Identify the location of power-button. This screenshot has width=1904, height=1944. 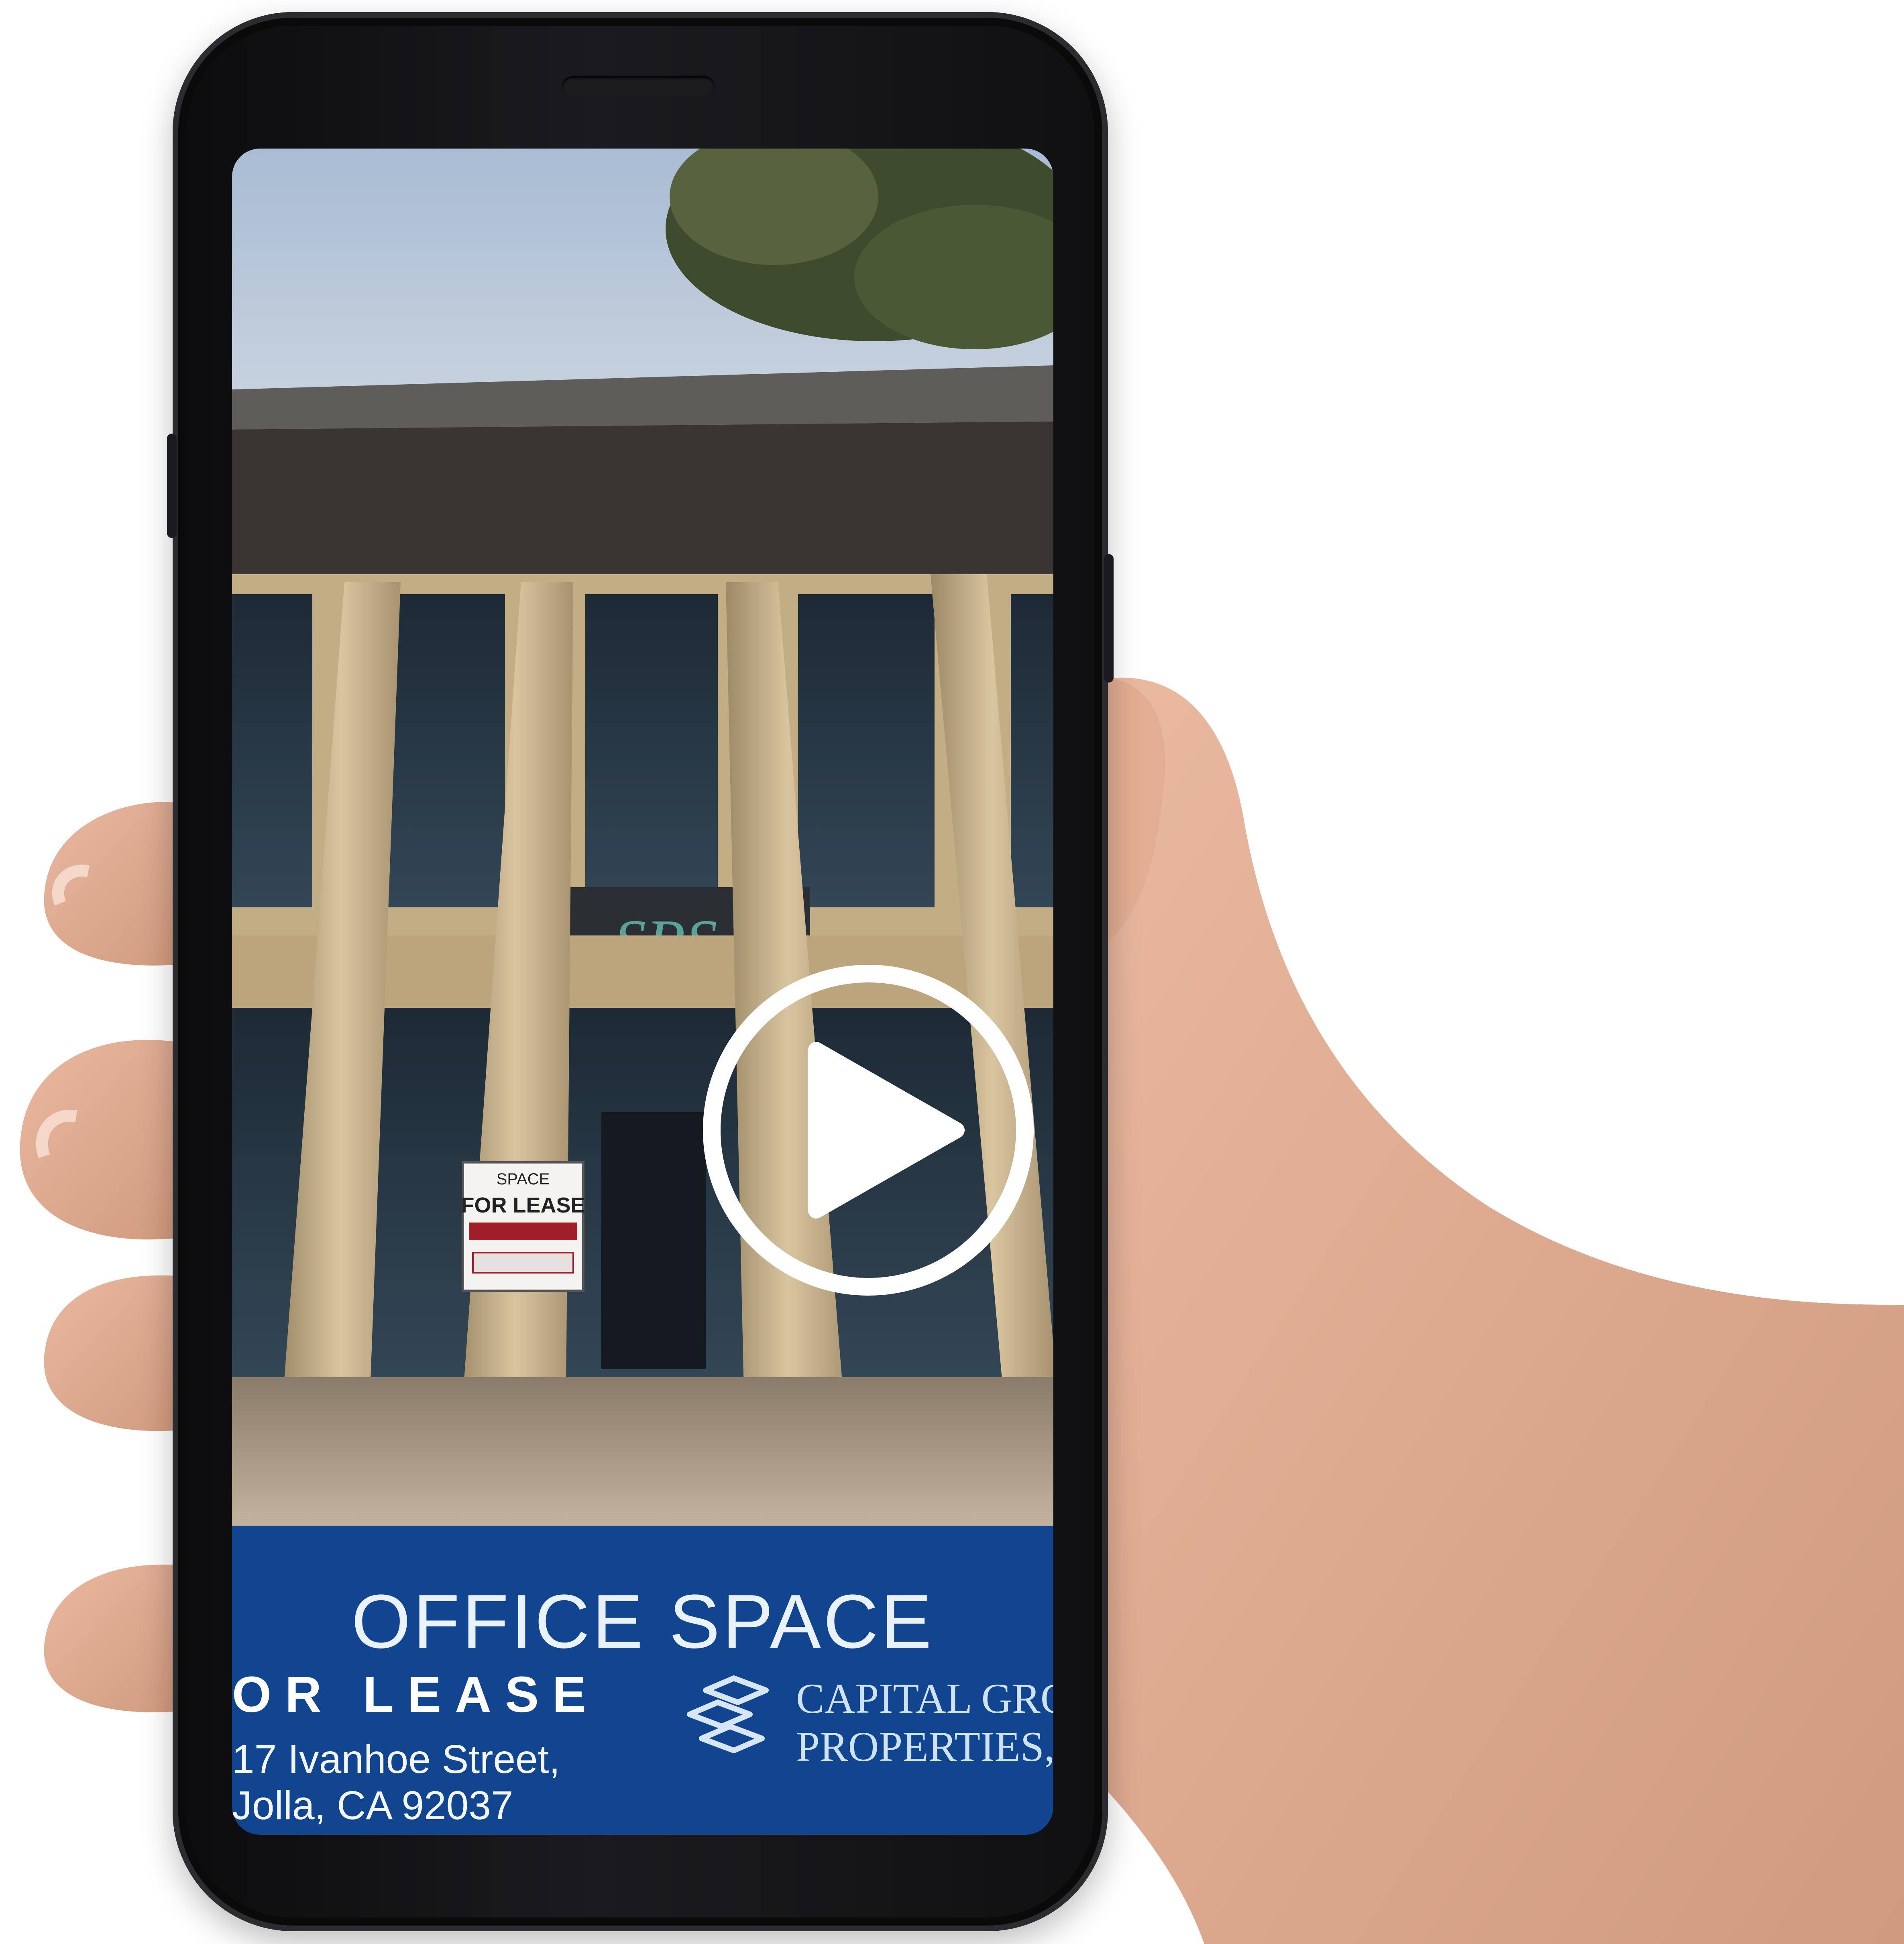
(1109, 619).